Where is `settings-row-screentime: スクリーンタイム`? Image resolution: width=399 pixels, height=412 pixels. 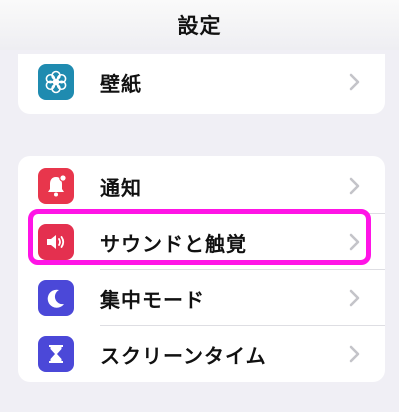
settings-row-screentime: スクリーンタイム is located at coordinates (201, 354).